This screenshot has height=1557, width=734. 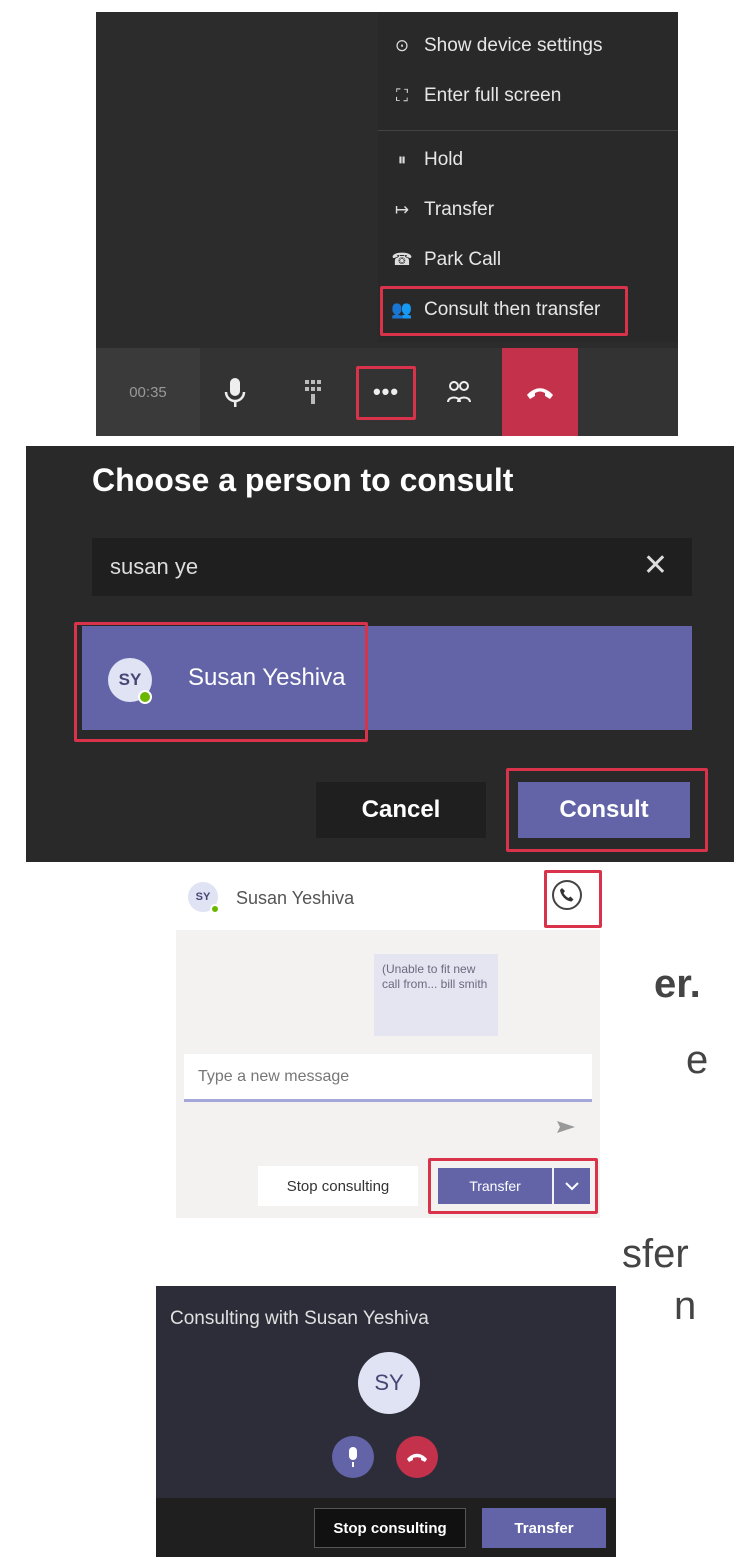 What do you see at coordinates (677, 984) in the screenshot?
I see `text-fragment-3: er.` at bounding box center [677, 984].